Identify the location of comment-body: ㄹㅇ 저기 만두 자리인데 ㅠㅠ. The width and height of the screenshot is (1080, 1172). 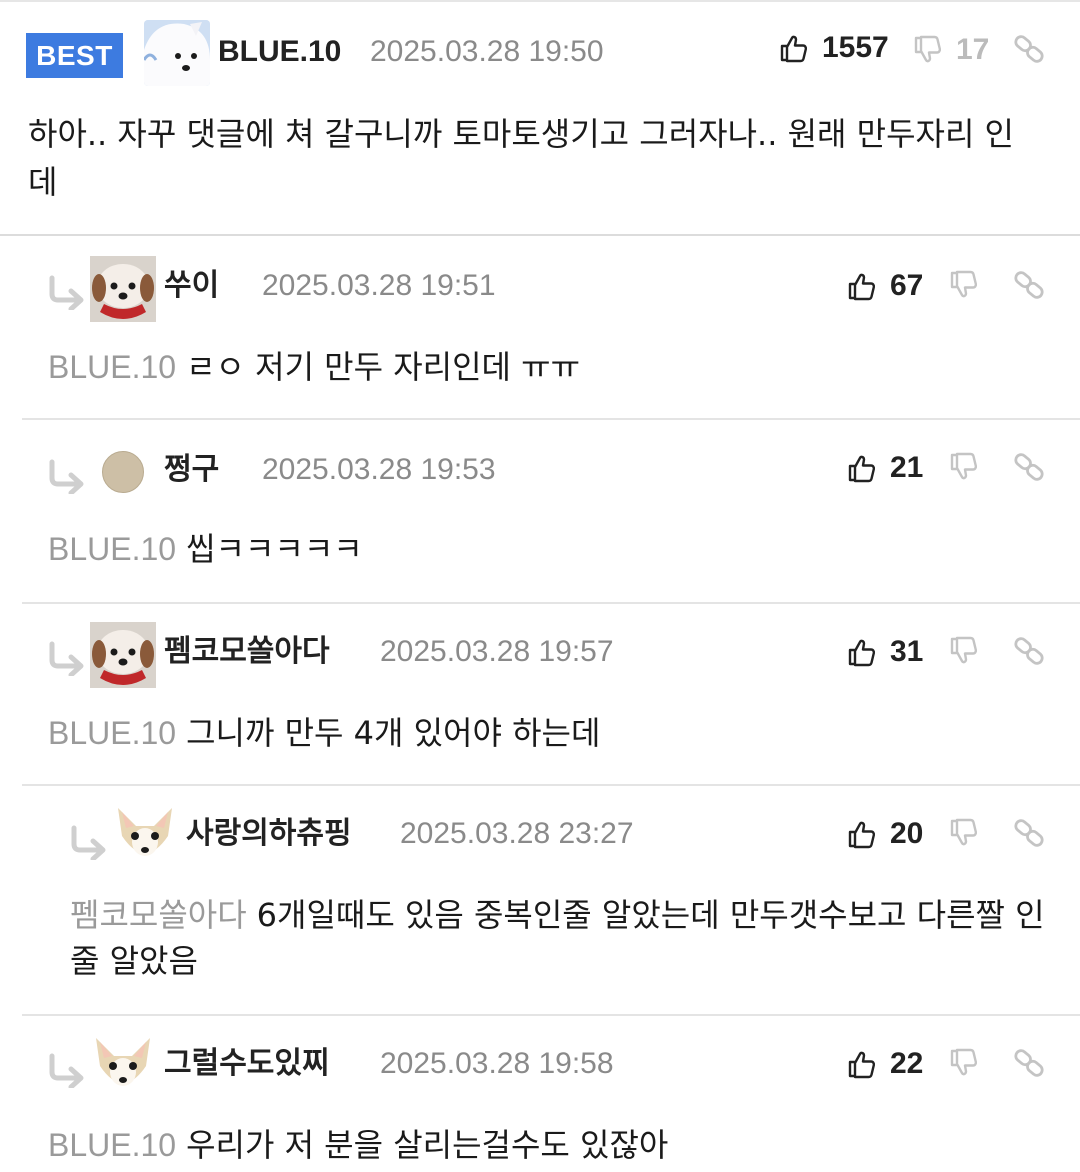
(383, 367).